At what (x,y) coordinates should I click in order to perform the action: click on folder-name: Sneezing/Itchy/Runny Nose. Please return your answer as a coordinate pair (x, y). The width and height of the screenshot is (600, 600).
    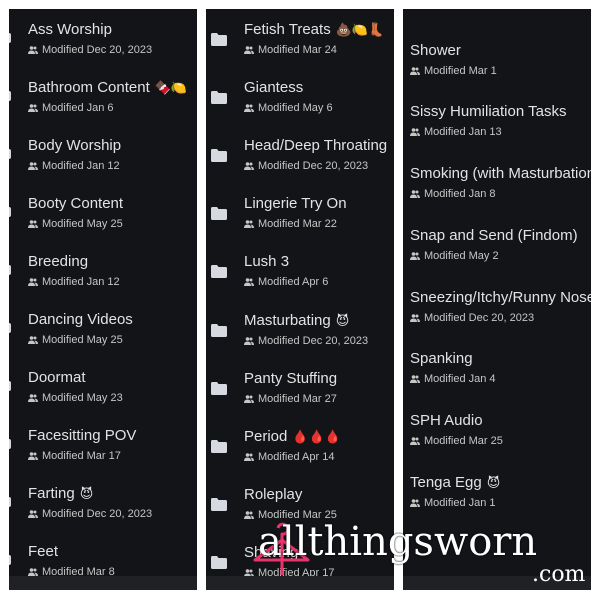
    Looking at the image, I should click on (500, 298).